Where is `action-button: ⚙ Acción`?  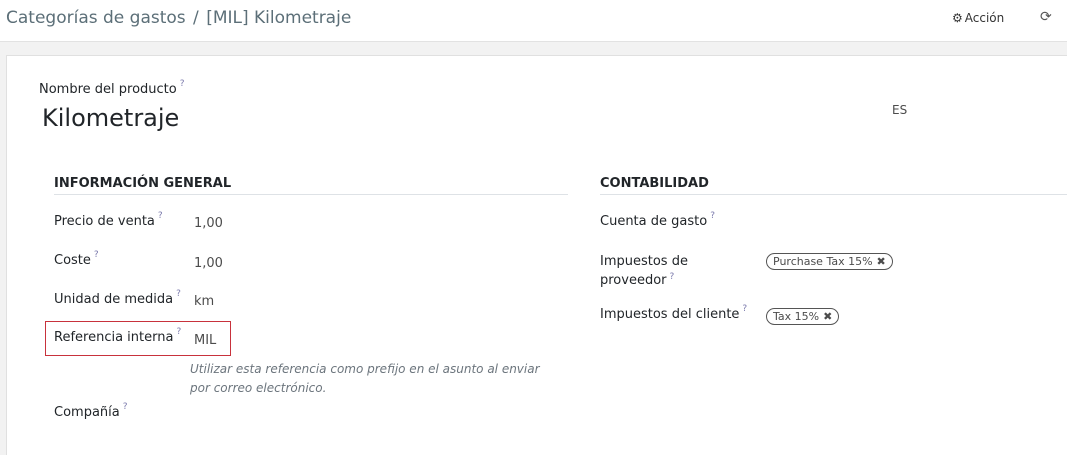 action-button: ⚙ Acción is located at coordinates (978, 18).